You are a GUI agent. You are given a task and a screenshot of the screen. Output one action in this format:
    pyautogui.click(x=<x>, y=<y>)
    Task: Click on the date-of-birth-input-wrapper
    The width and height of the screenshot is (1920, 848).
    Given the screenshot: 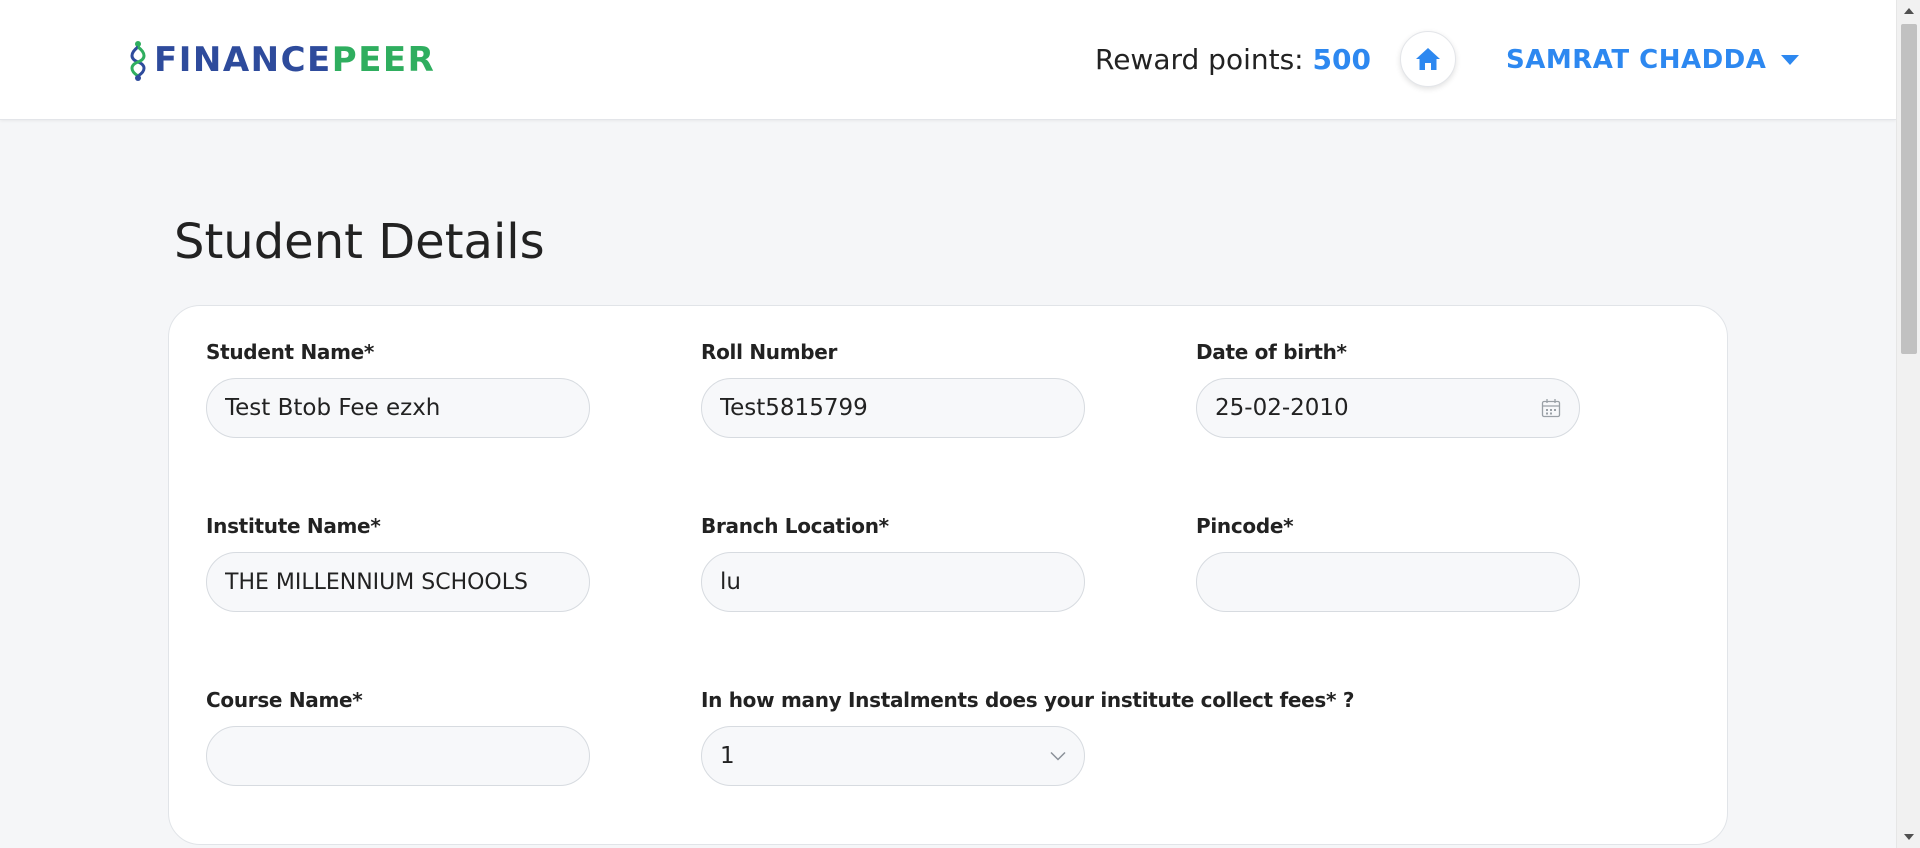 What is the action you would take?
    pyautogui.click(x=1388, y=408)
    